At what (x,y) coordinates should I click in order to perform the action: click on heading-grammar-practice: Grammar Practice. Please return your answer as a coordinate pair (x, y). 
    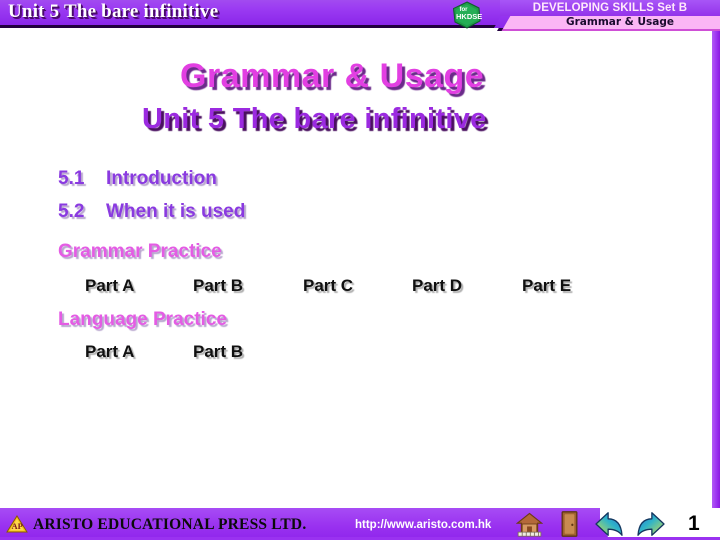
    Looking at the image, I should click on (140, 251).